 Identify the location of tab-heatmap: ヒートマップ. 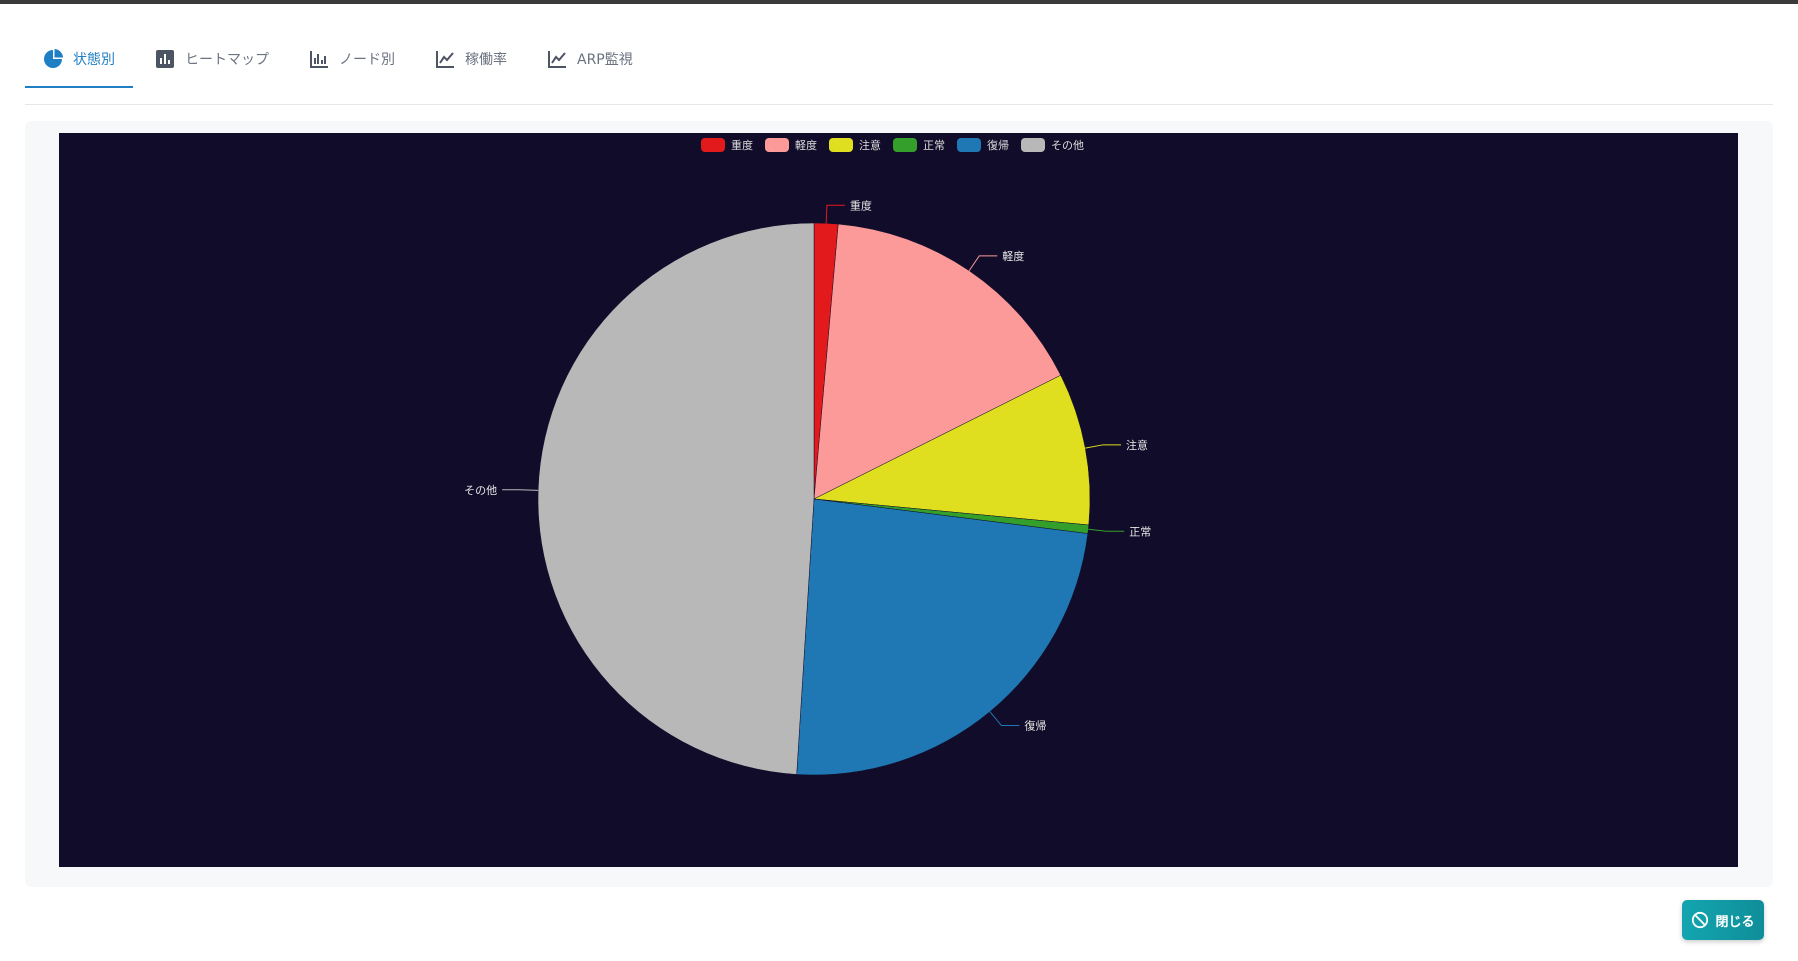
(212, 59).